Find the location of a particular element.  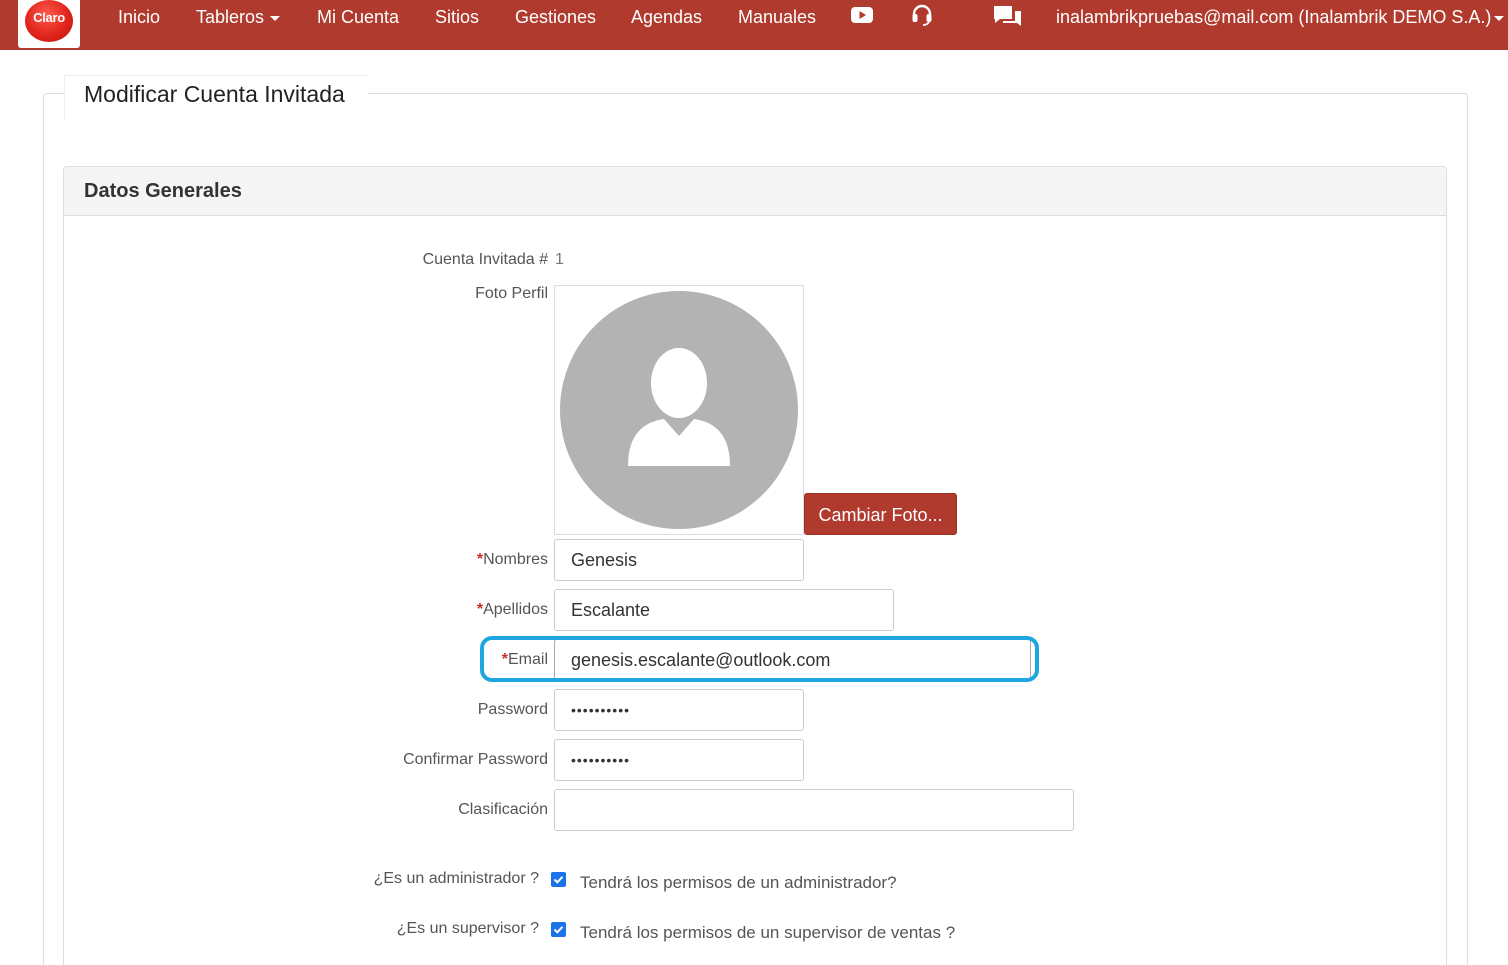

claro-logo: Claro is located at coordinates (49, 24).